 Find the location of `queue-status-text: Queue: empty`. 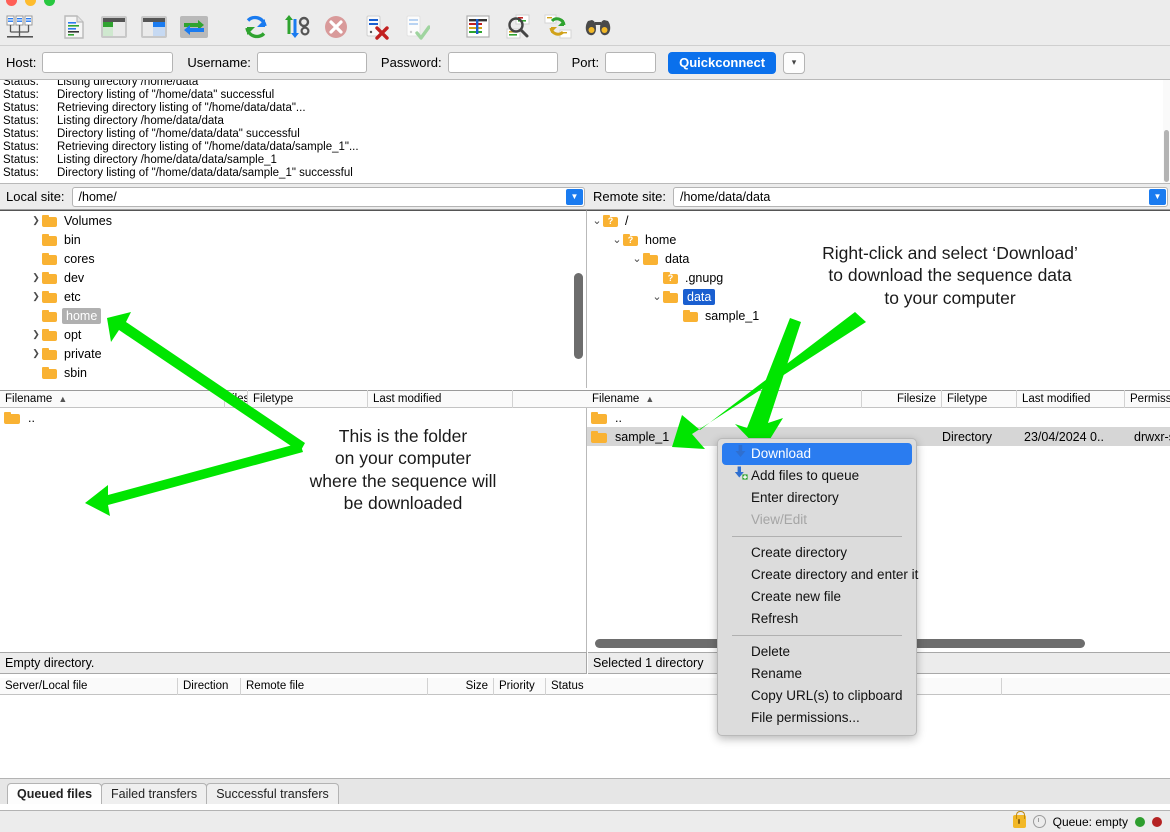

queue-status-text: Queue: empty is located at coordinates (1090, 821).